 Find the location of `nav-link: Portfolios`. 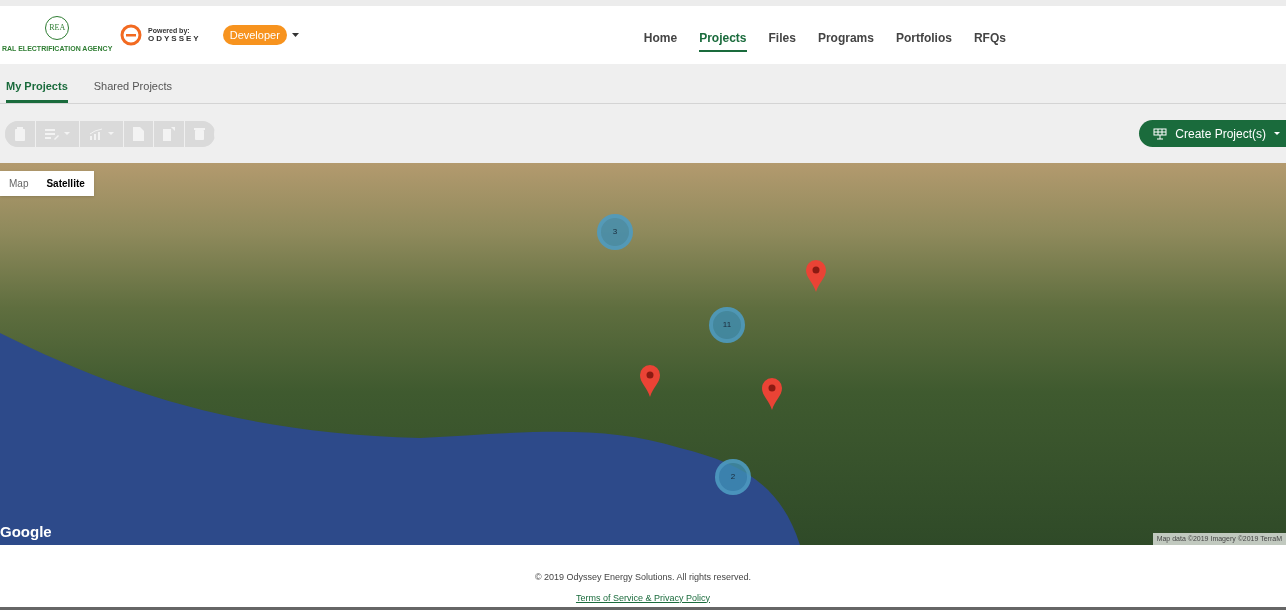

nav-link: Portfolios is located at coordinates (923, 39).